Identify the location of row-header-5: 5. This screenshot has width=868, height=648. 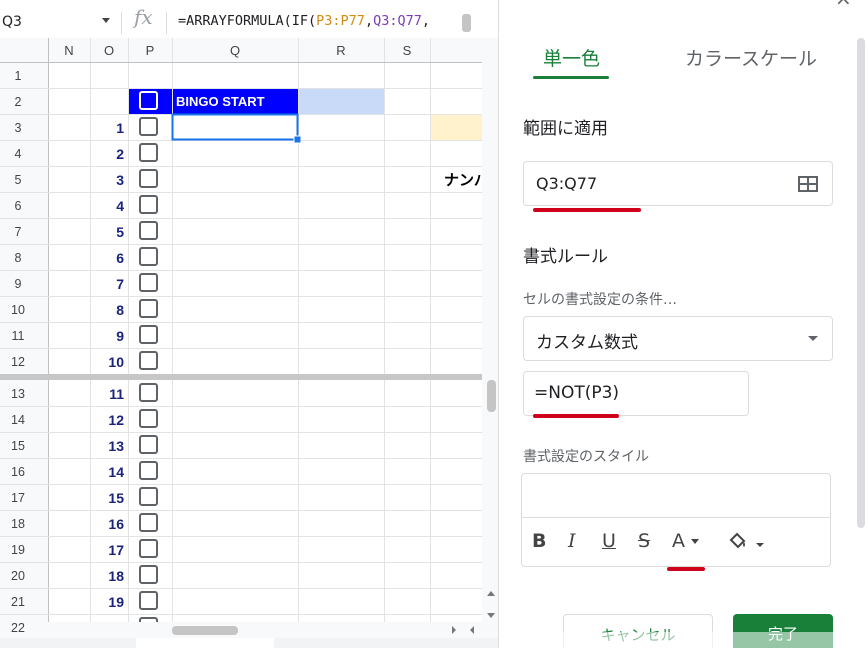
(18, 180).